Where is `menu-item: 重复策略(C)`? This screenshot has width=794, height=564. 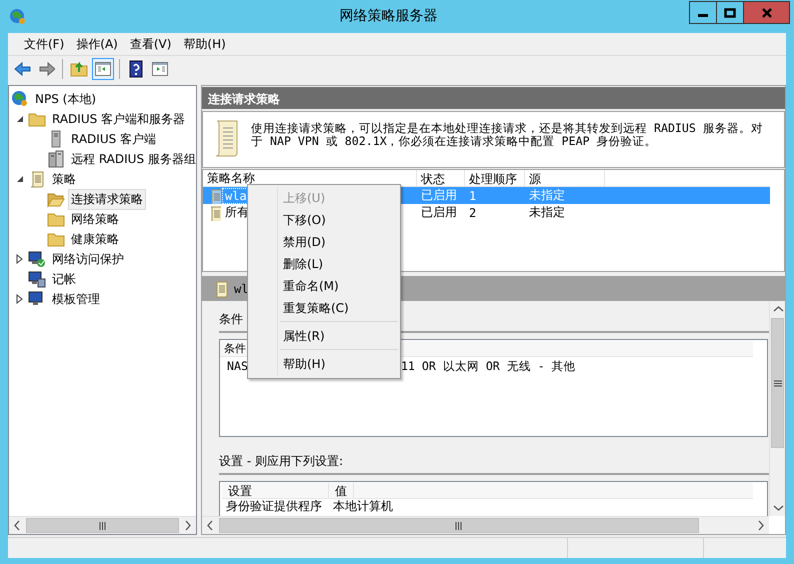
menu-item: 重复策略(C) is located at coordinates (324, 308).